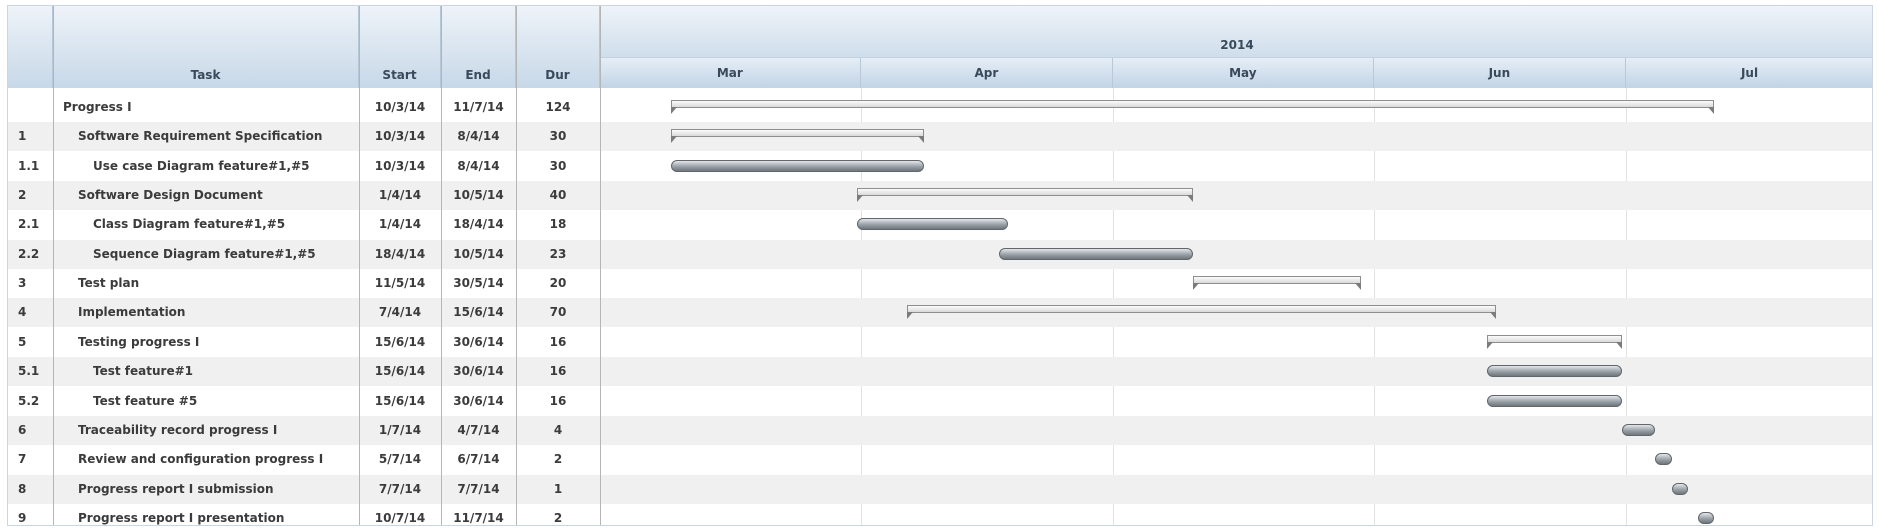  I want to click on header-duration: Dur, so click(558, 47).